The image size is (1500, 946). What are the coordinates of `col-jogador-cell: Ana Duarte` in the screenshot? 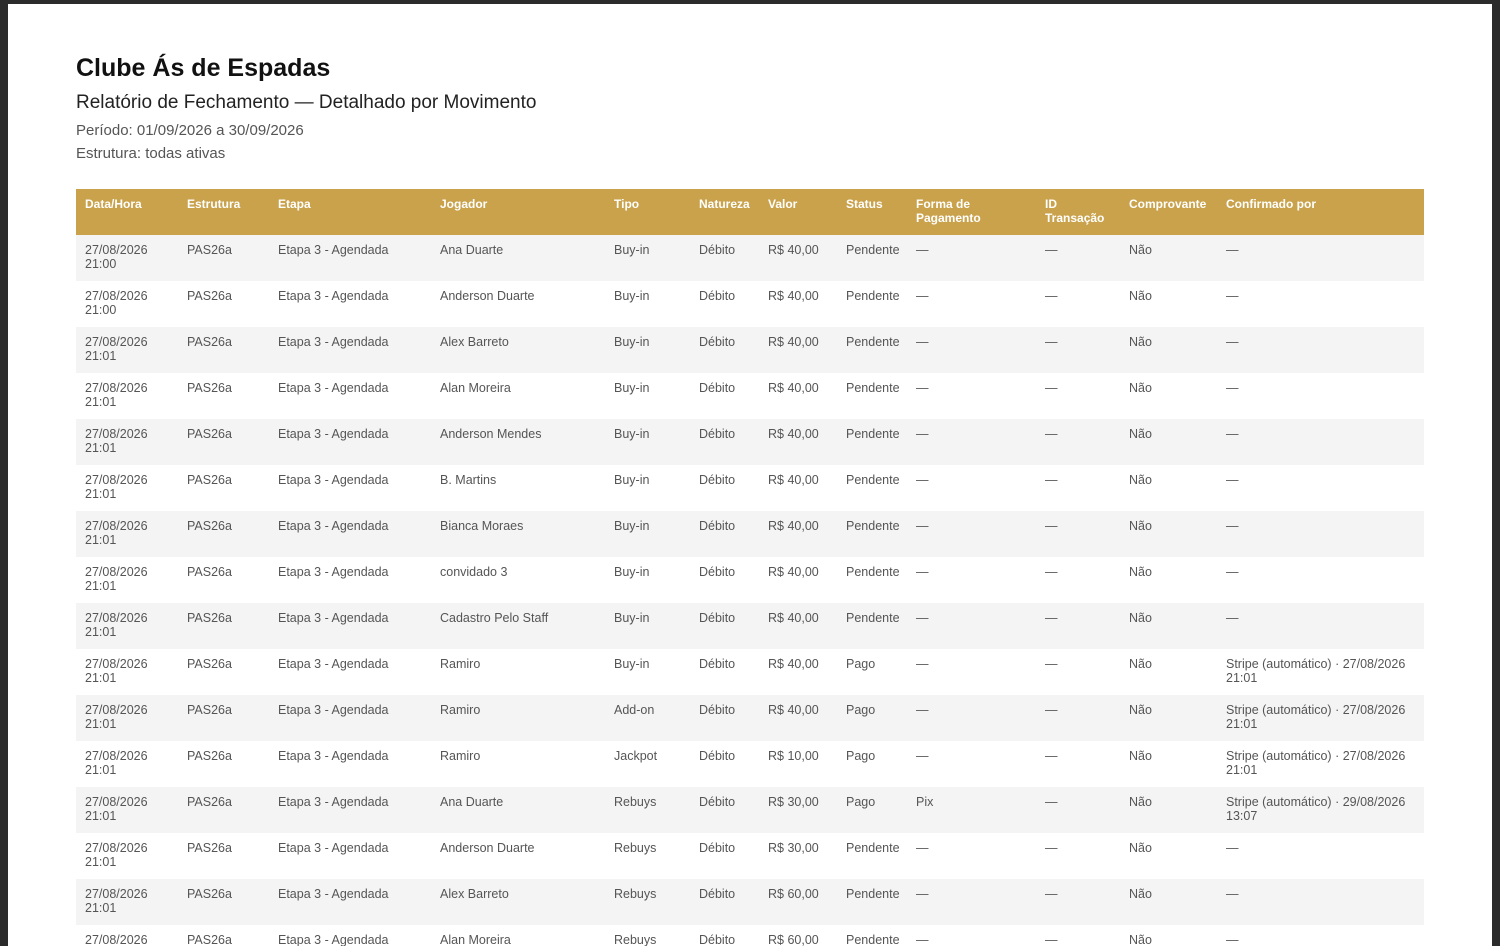 It's located at (518, 258).